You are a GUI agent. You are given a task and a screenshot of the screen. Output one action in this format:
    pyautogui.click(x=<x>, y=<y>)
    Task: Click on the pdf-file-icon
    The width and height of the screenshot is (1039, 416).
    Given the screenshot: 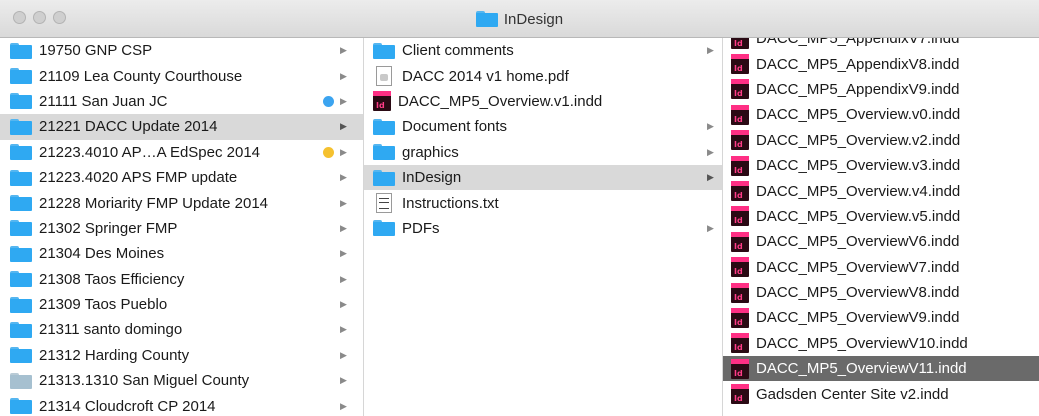 What is the action you would take?
    pyautogui.click(x=384, y=76)
    